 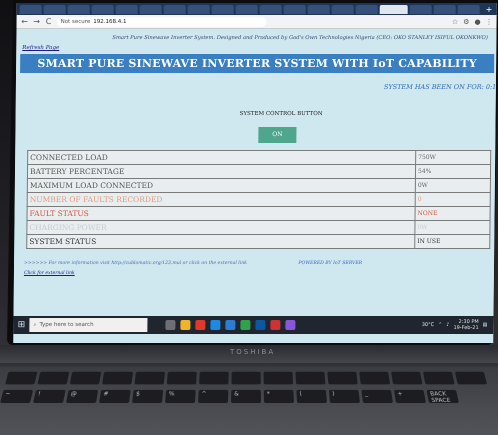 I want to click on system-tray: 30°C ⌃ ♪ 2:30 PM 19-Feb-21 ▤, so click(x=458, y=325).